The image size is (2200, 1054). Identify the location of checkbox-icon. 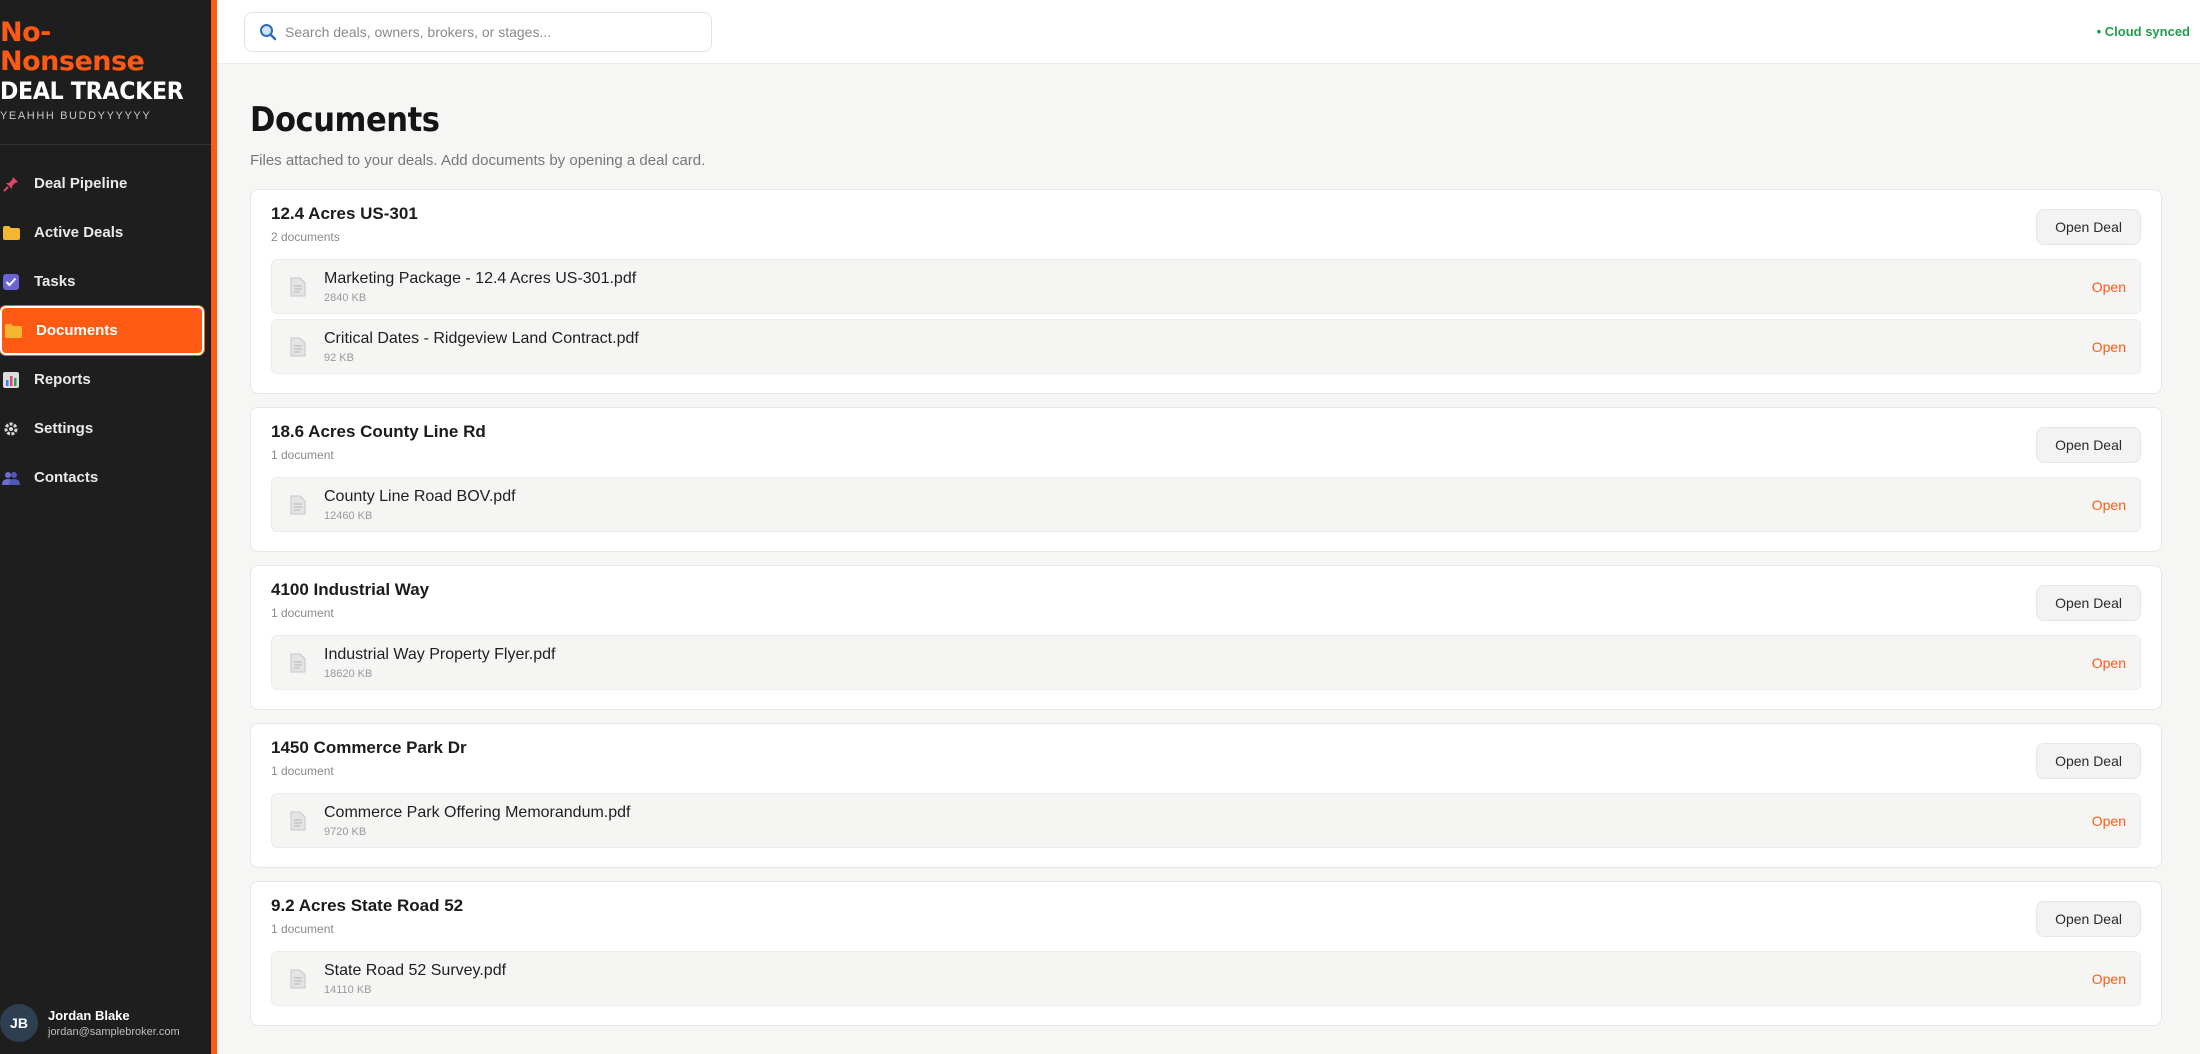
(11, 282).